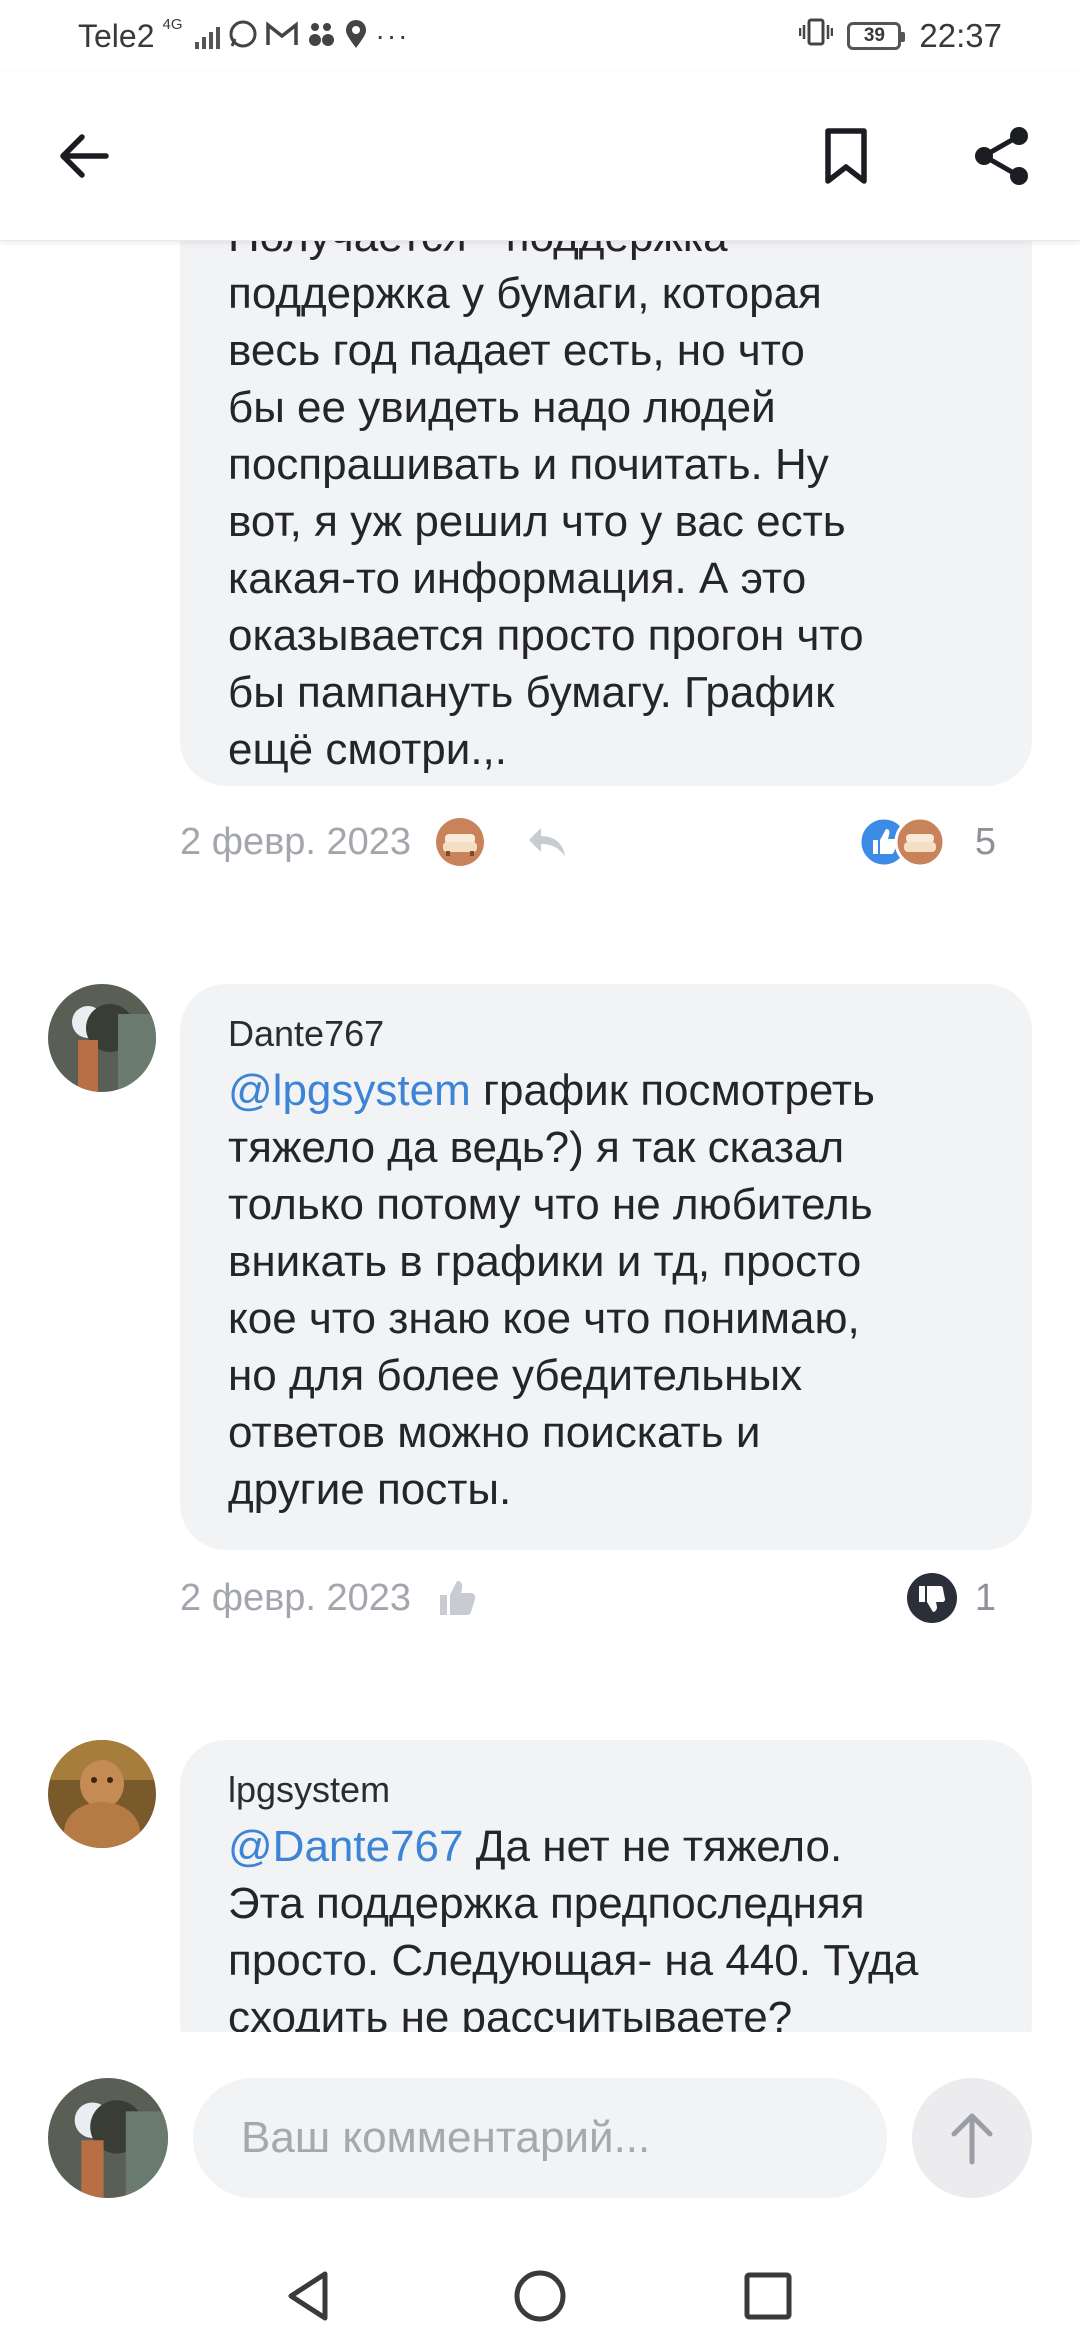 The image size is (1080, 2340). I want to click on comment-line: бы пампануть бумагу. График, so click(531, 692).